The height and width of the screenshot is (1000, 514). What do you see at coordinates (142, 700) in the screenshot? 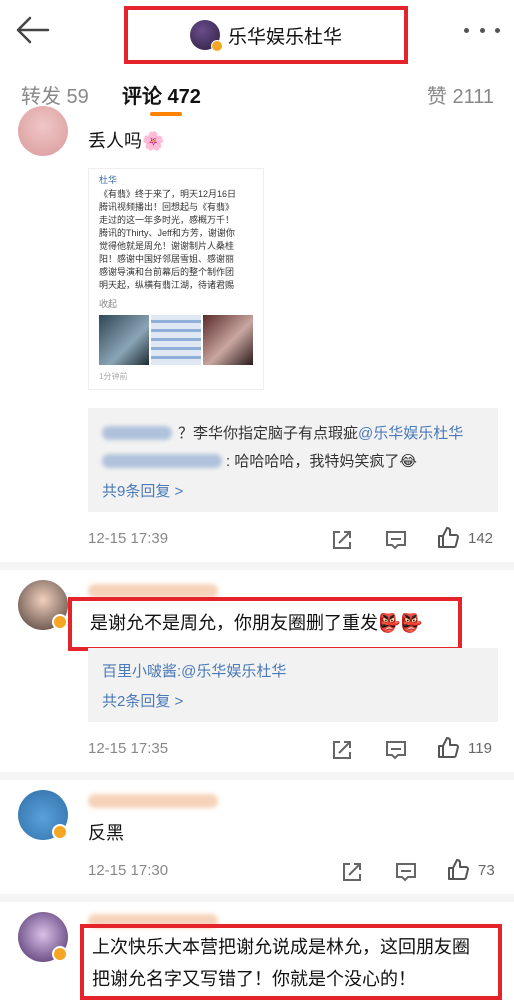
I see `more-replies-link: 共2条回复 >` at bounding box center [142, 700].